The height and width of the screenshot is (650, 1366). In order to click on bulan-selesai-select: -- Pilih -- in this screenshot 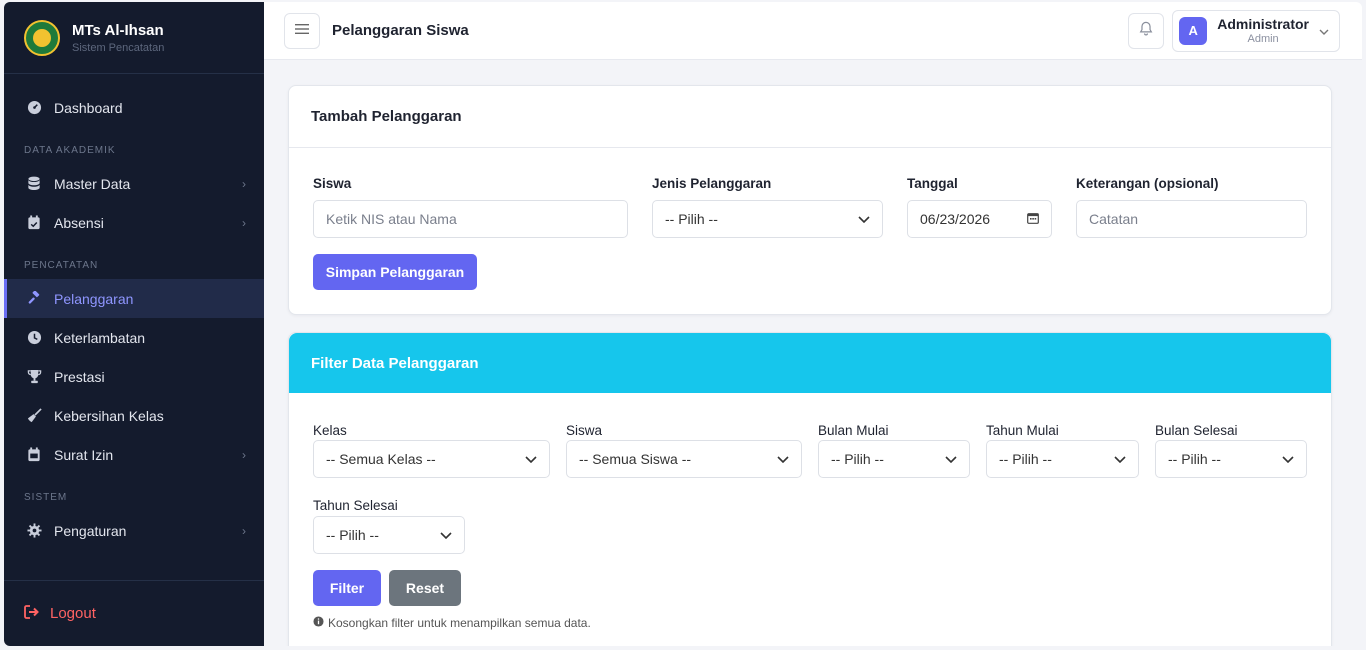, I will do `click(1231, 459)`.